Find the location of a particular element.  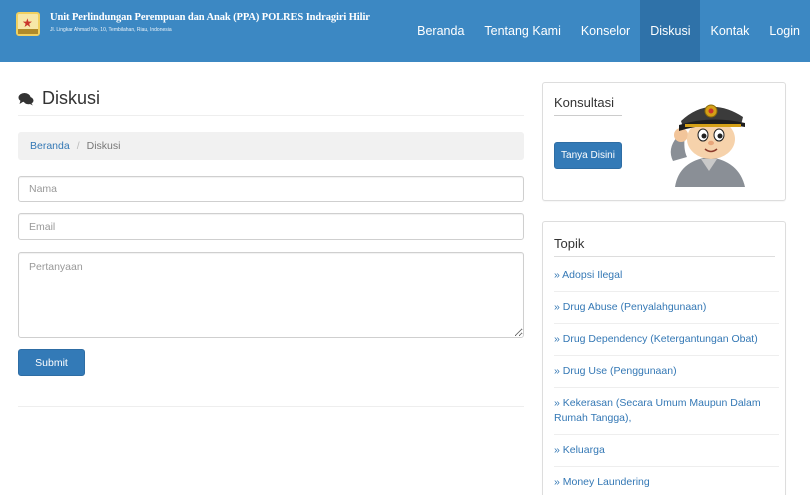

topik-item: » Adopsi Ilegal is located at coordinates (666, 275).